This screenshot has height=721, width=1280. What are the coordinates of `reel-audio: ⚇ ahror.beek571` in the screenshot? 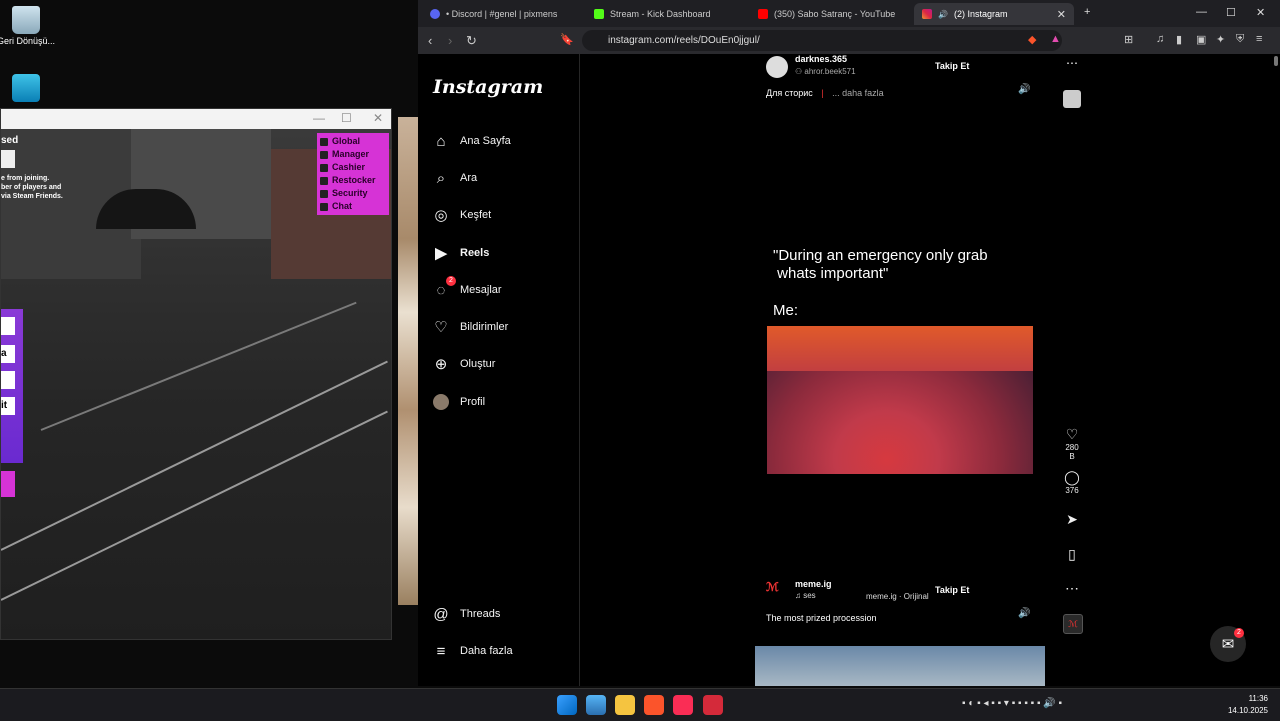 It's located at (825, 71).